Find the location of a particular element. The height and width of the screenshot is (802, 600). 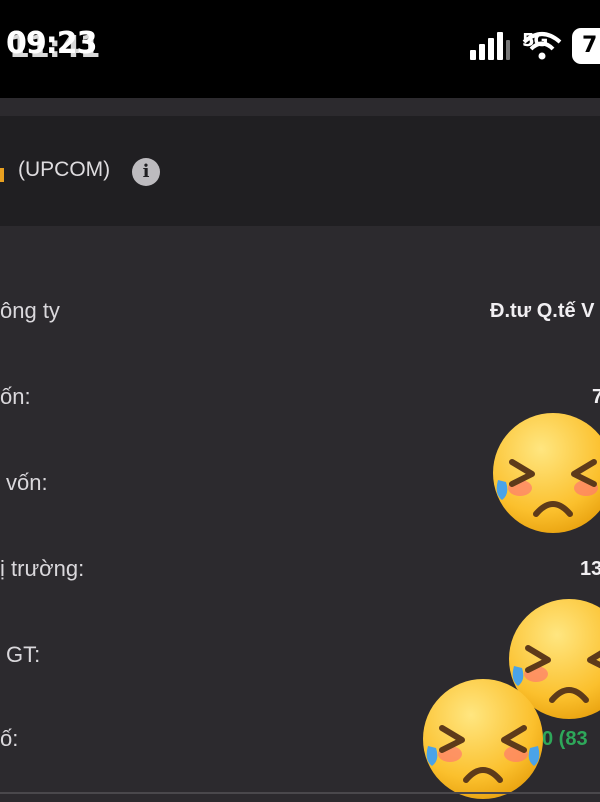

row-label-gt: GT: is located at coordinates (23, 654).